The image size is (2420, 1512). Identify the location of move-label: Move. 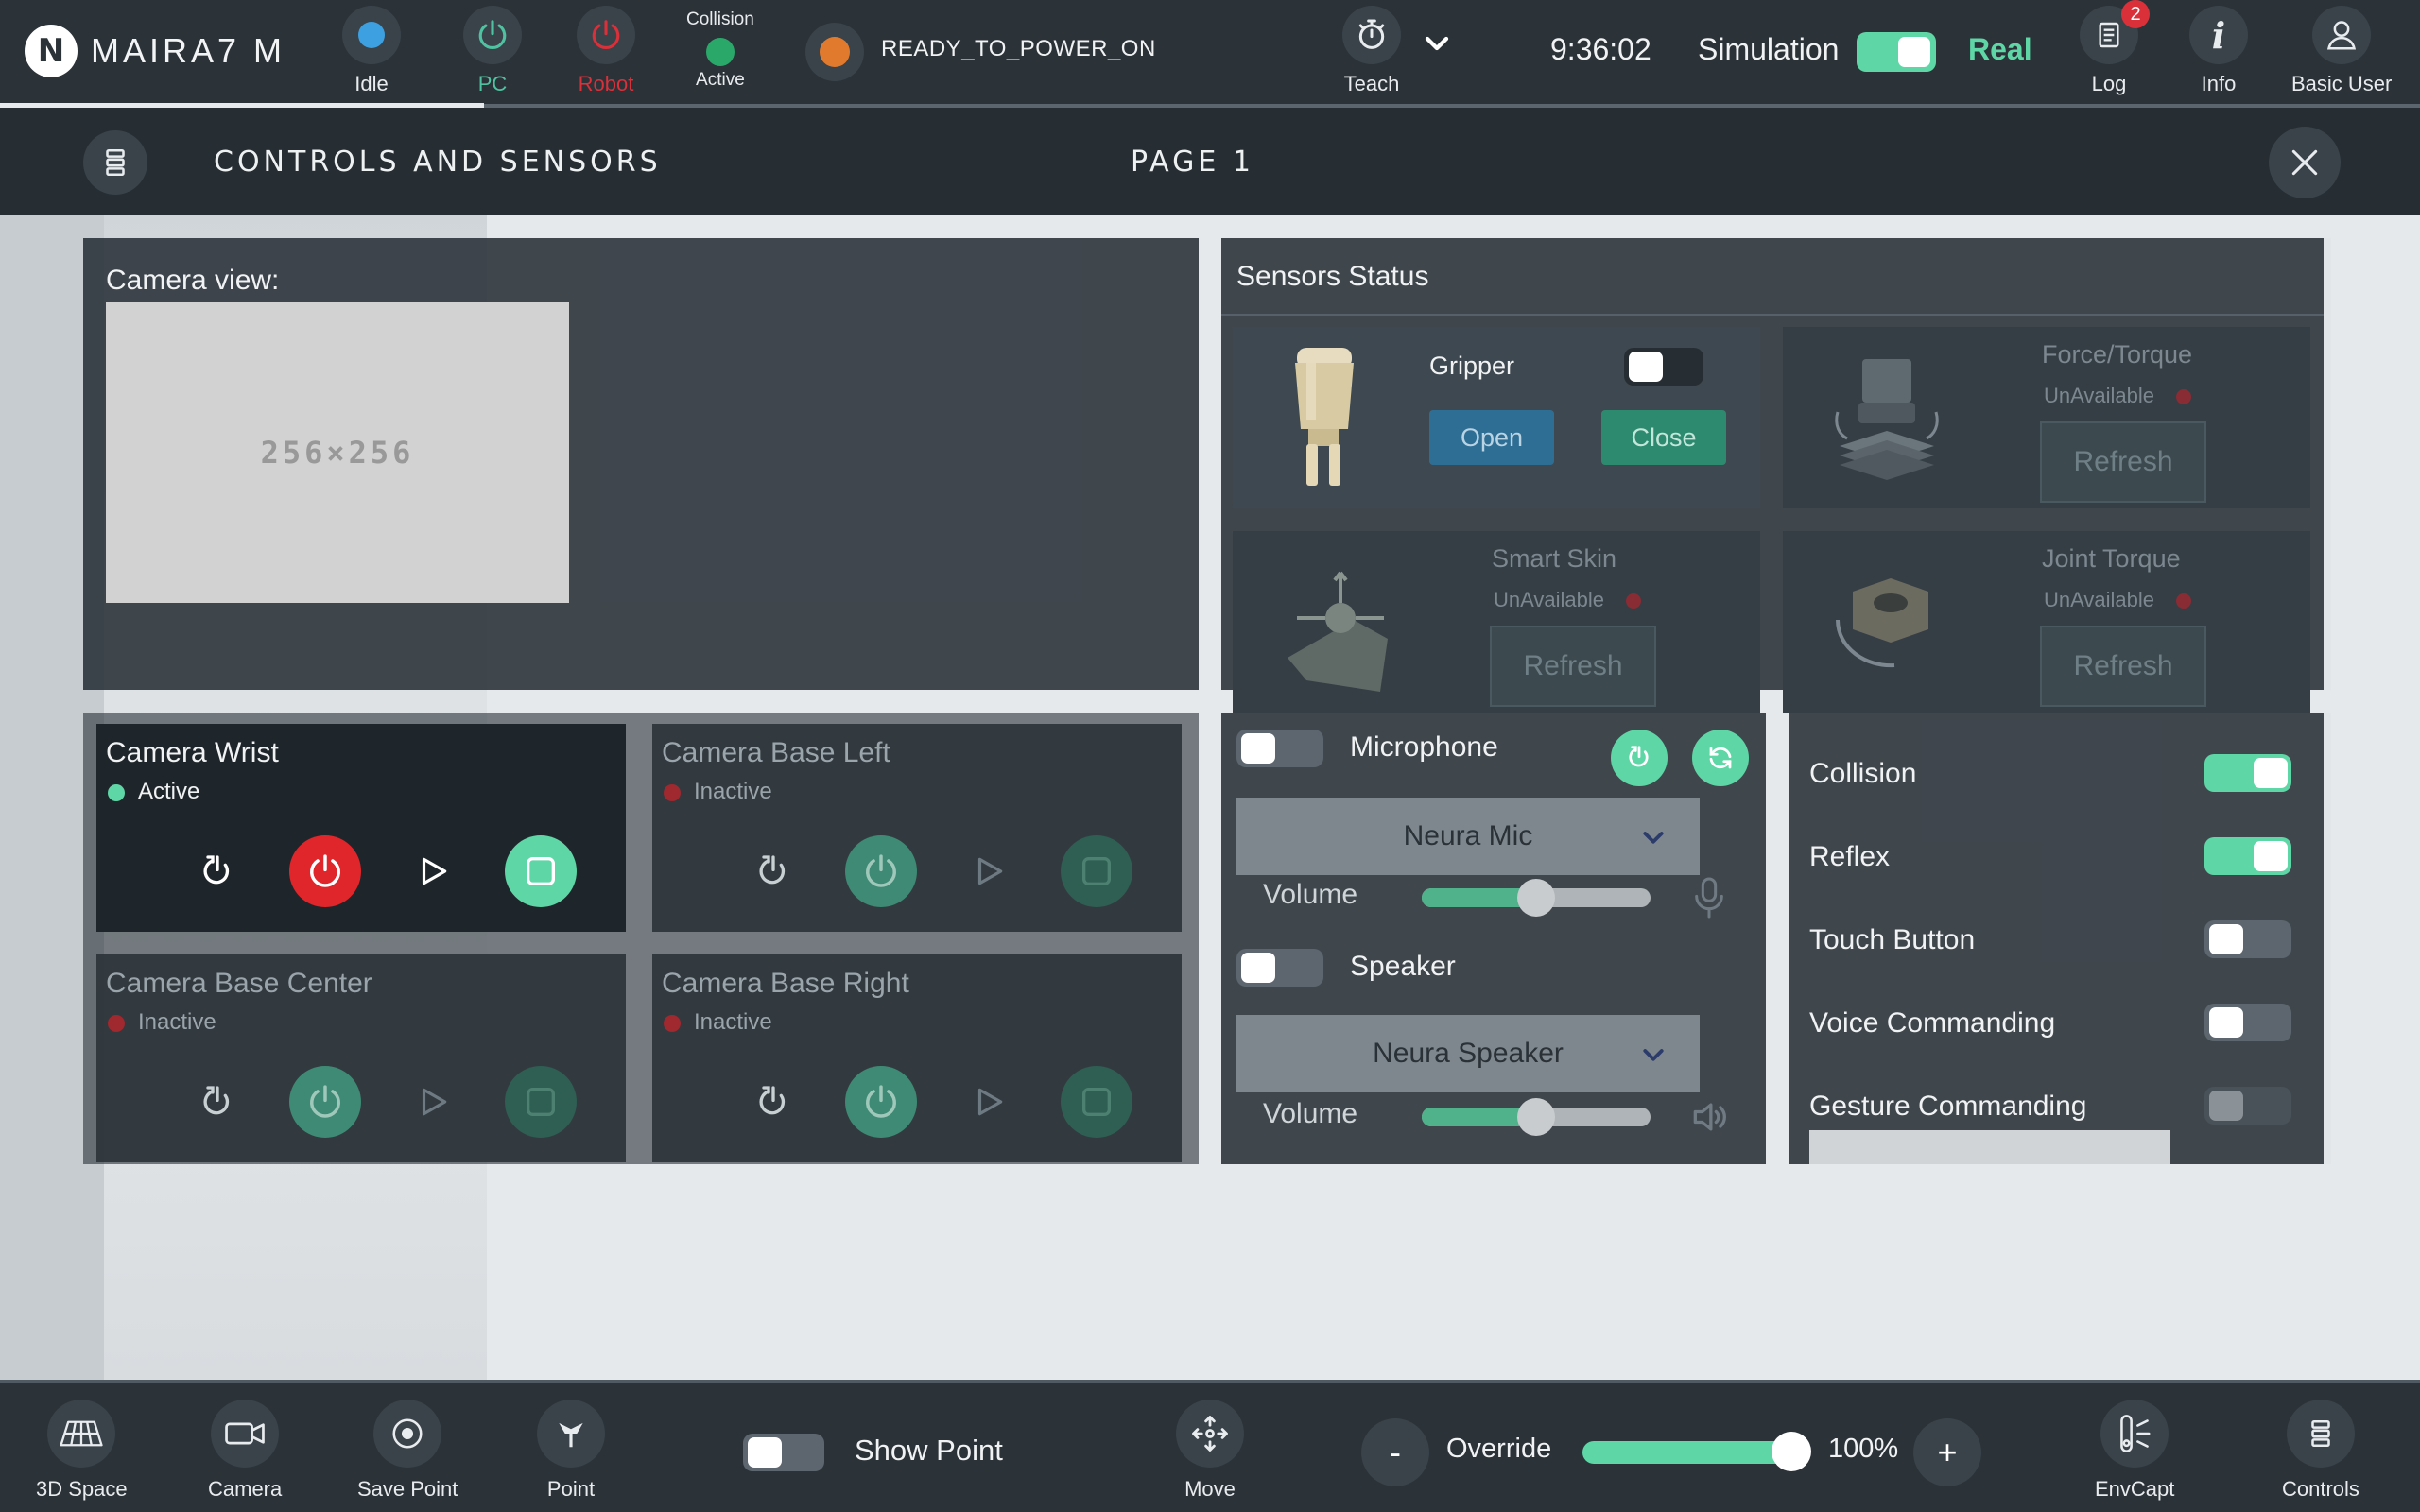
(1210, 1489).